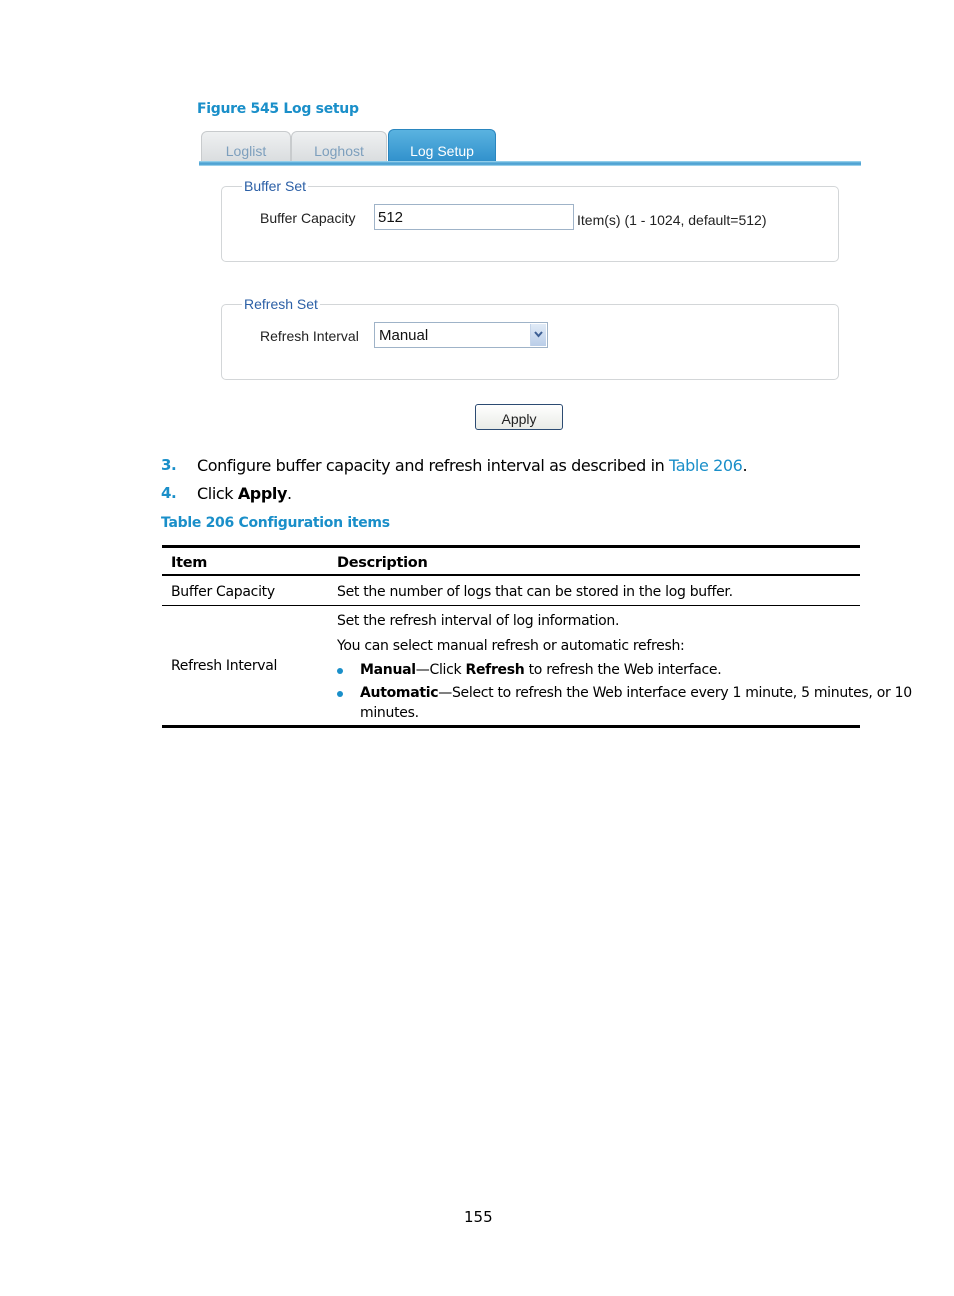 The height and width of the screenshot is (1296, 954). Describe the element at coordinates (308, 218) in the screenshot. I see `buffer-capacity-label: Buffer Capacity` at that location.